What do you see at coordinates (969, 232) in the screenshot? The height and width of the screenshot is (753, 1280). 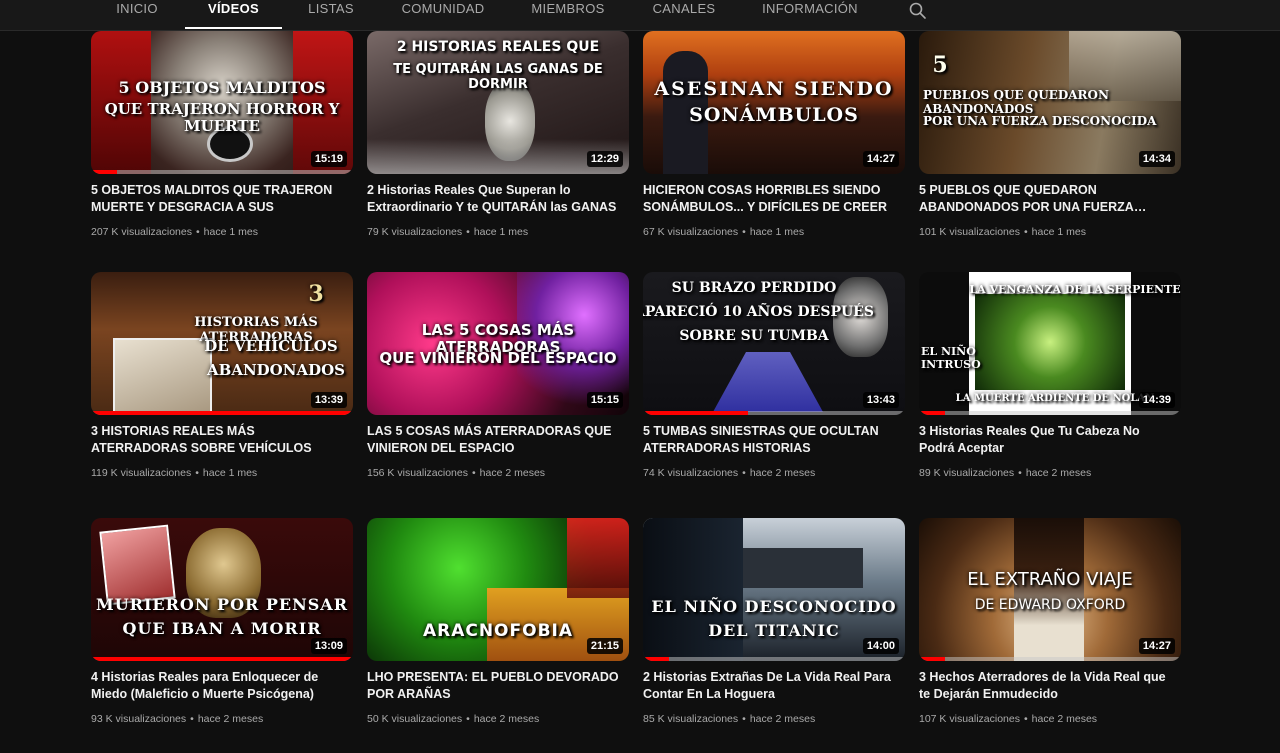 I see `view-count: 101 K visualizaciones` at bounding box center [969, 232].